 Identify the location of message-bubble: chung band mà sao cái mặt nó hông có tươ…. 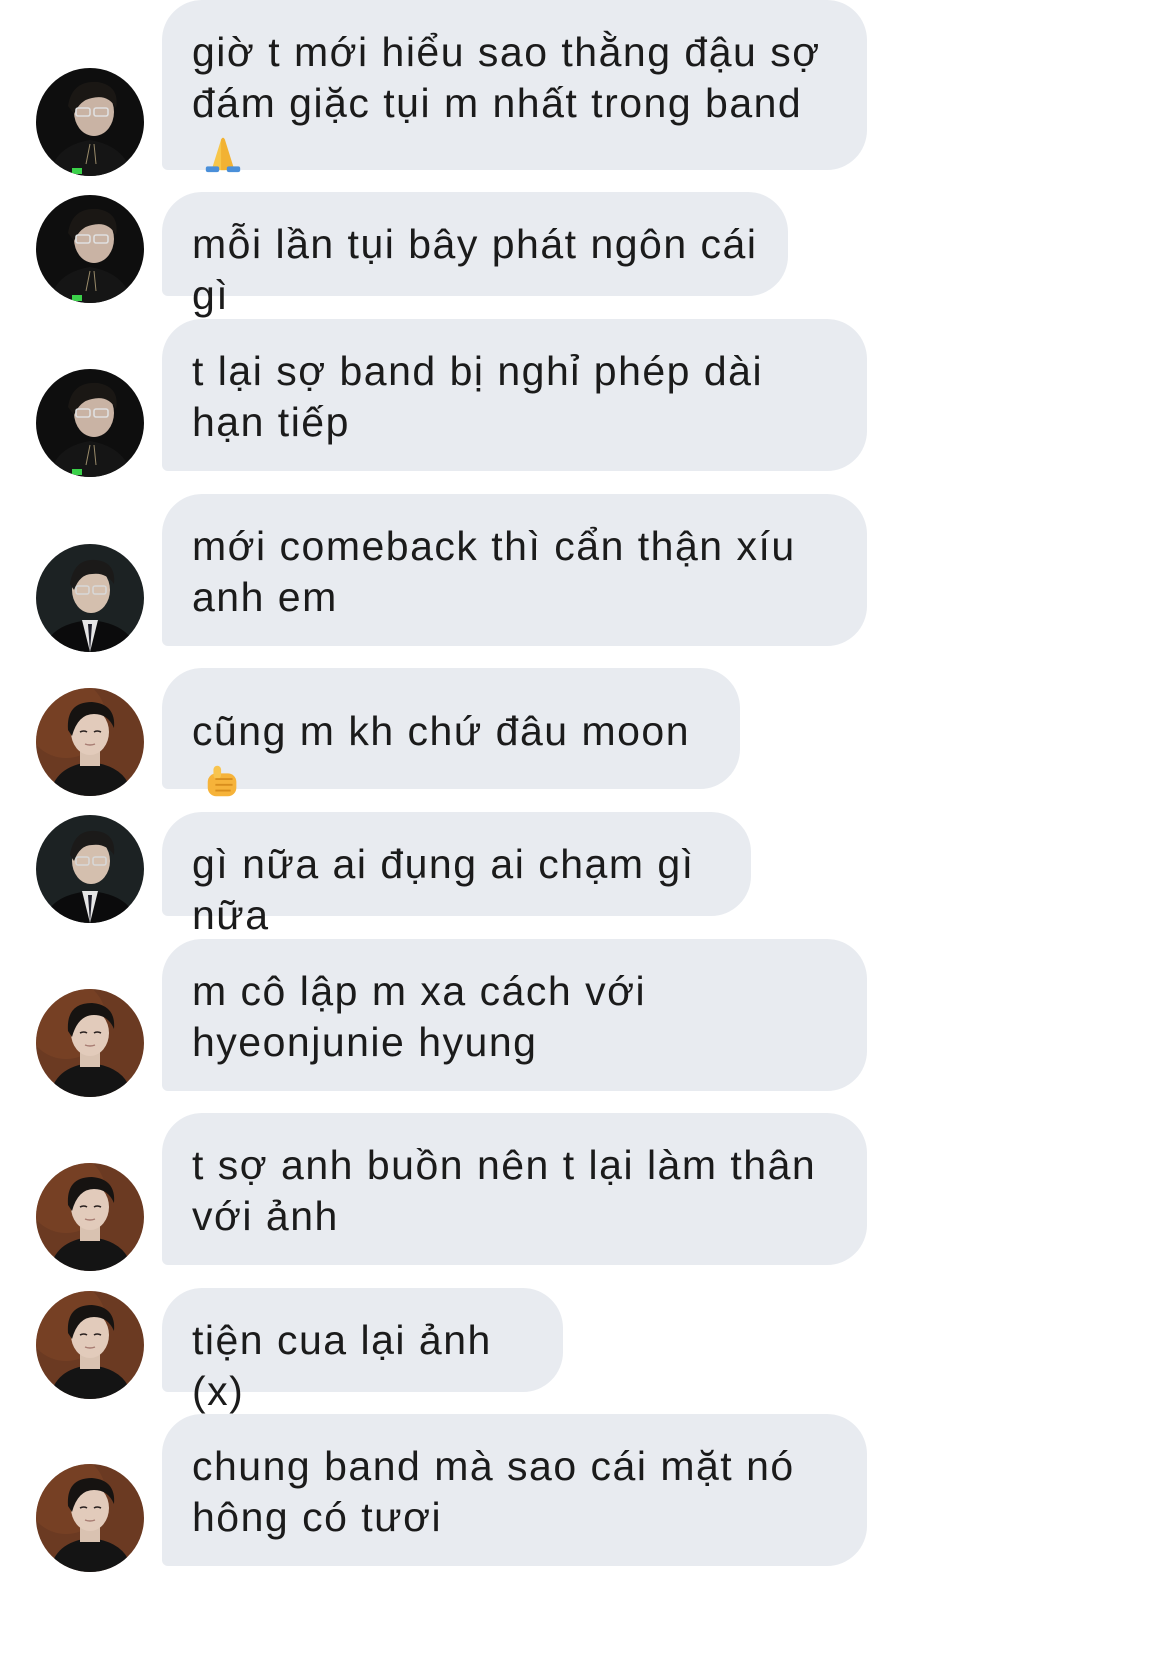
(514, 1490).